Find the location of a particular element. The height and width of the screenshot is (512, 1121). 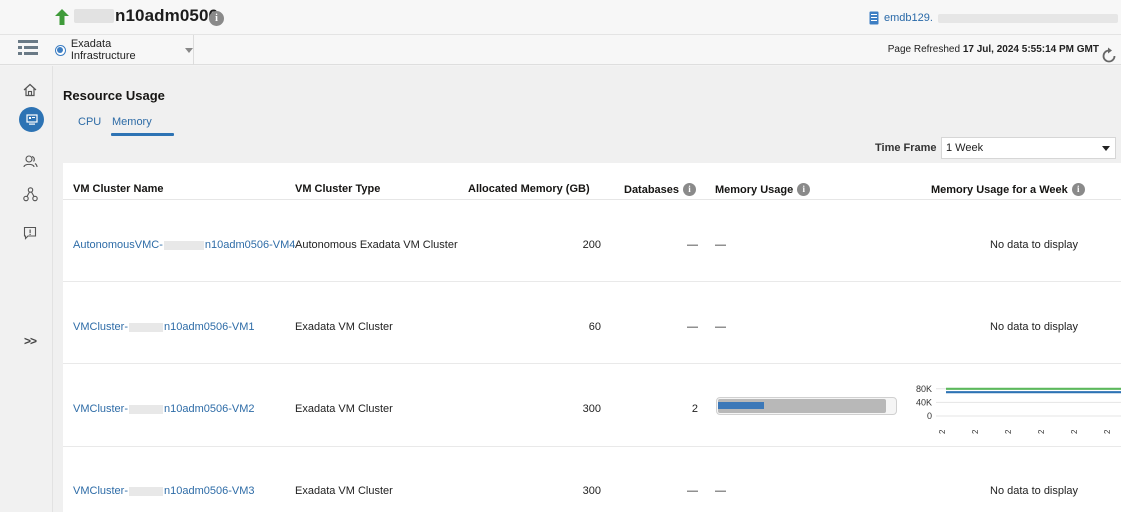

database-link-label: emdb129. is located at coordinates (908, 18).